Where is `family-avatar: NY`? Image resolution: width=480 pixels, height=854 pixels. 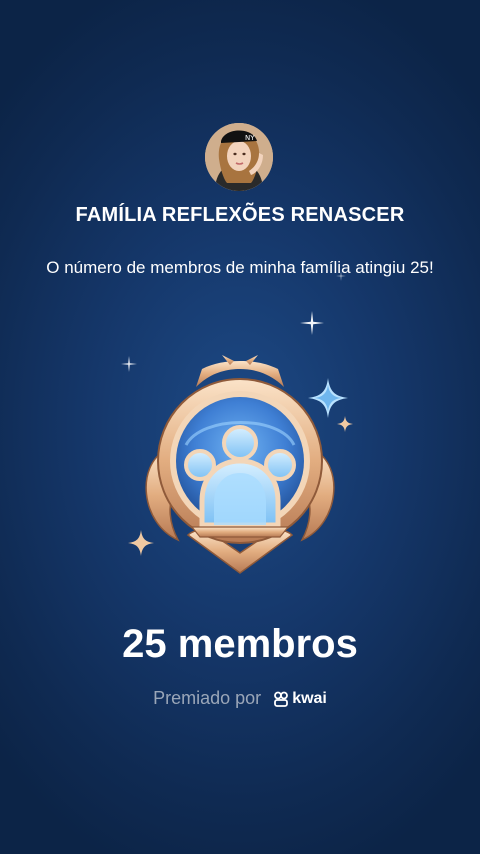
family-avatar: NY is located at coordinates (239, 157).